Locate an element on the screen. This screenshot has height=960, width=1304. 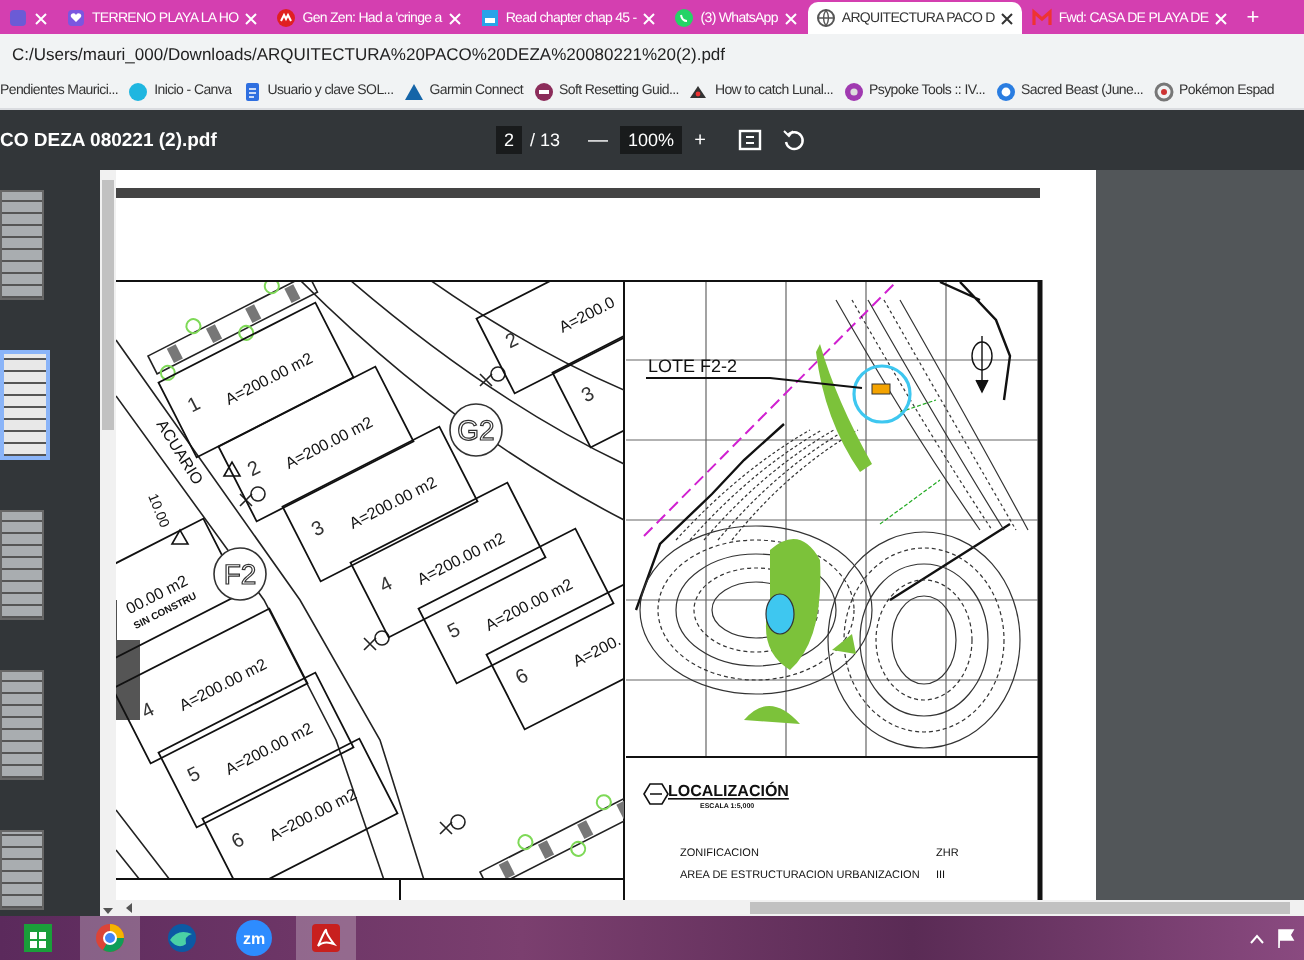
fit-page-icon is located at coordinates (749, 140).